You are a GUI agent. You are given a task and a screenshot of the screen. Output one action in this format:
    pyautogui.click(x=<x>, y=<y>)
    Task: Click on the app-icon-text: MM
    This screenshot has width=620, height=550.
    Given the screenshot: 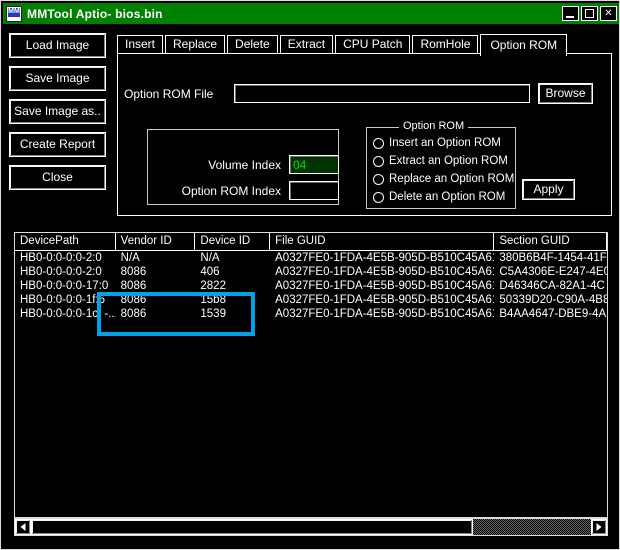 What is the action you would take?
    pyautogui.click(x=14, y=11)
    